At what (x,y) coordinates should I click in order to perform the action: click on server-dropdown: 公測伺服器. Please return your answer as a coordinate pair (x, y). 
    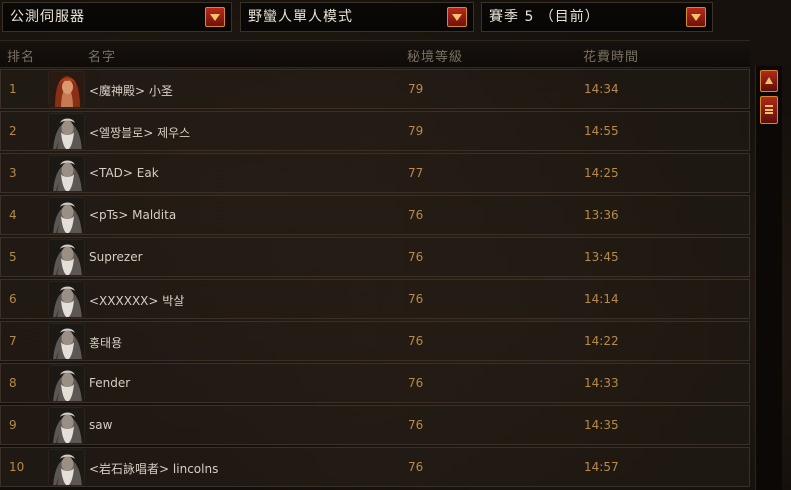
    Looking at the image, I should click on (117, 17).